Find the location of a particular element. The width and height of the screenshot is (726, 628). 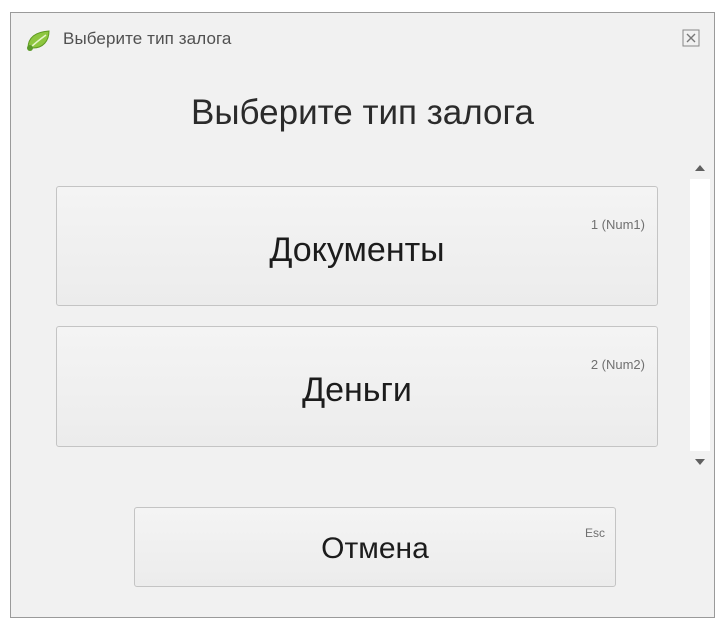

scroll-down-arrow-icon is located at coordinates (700, 462).